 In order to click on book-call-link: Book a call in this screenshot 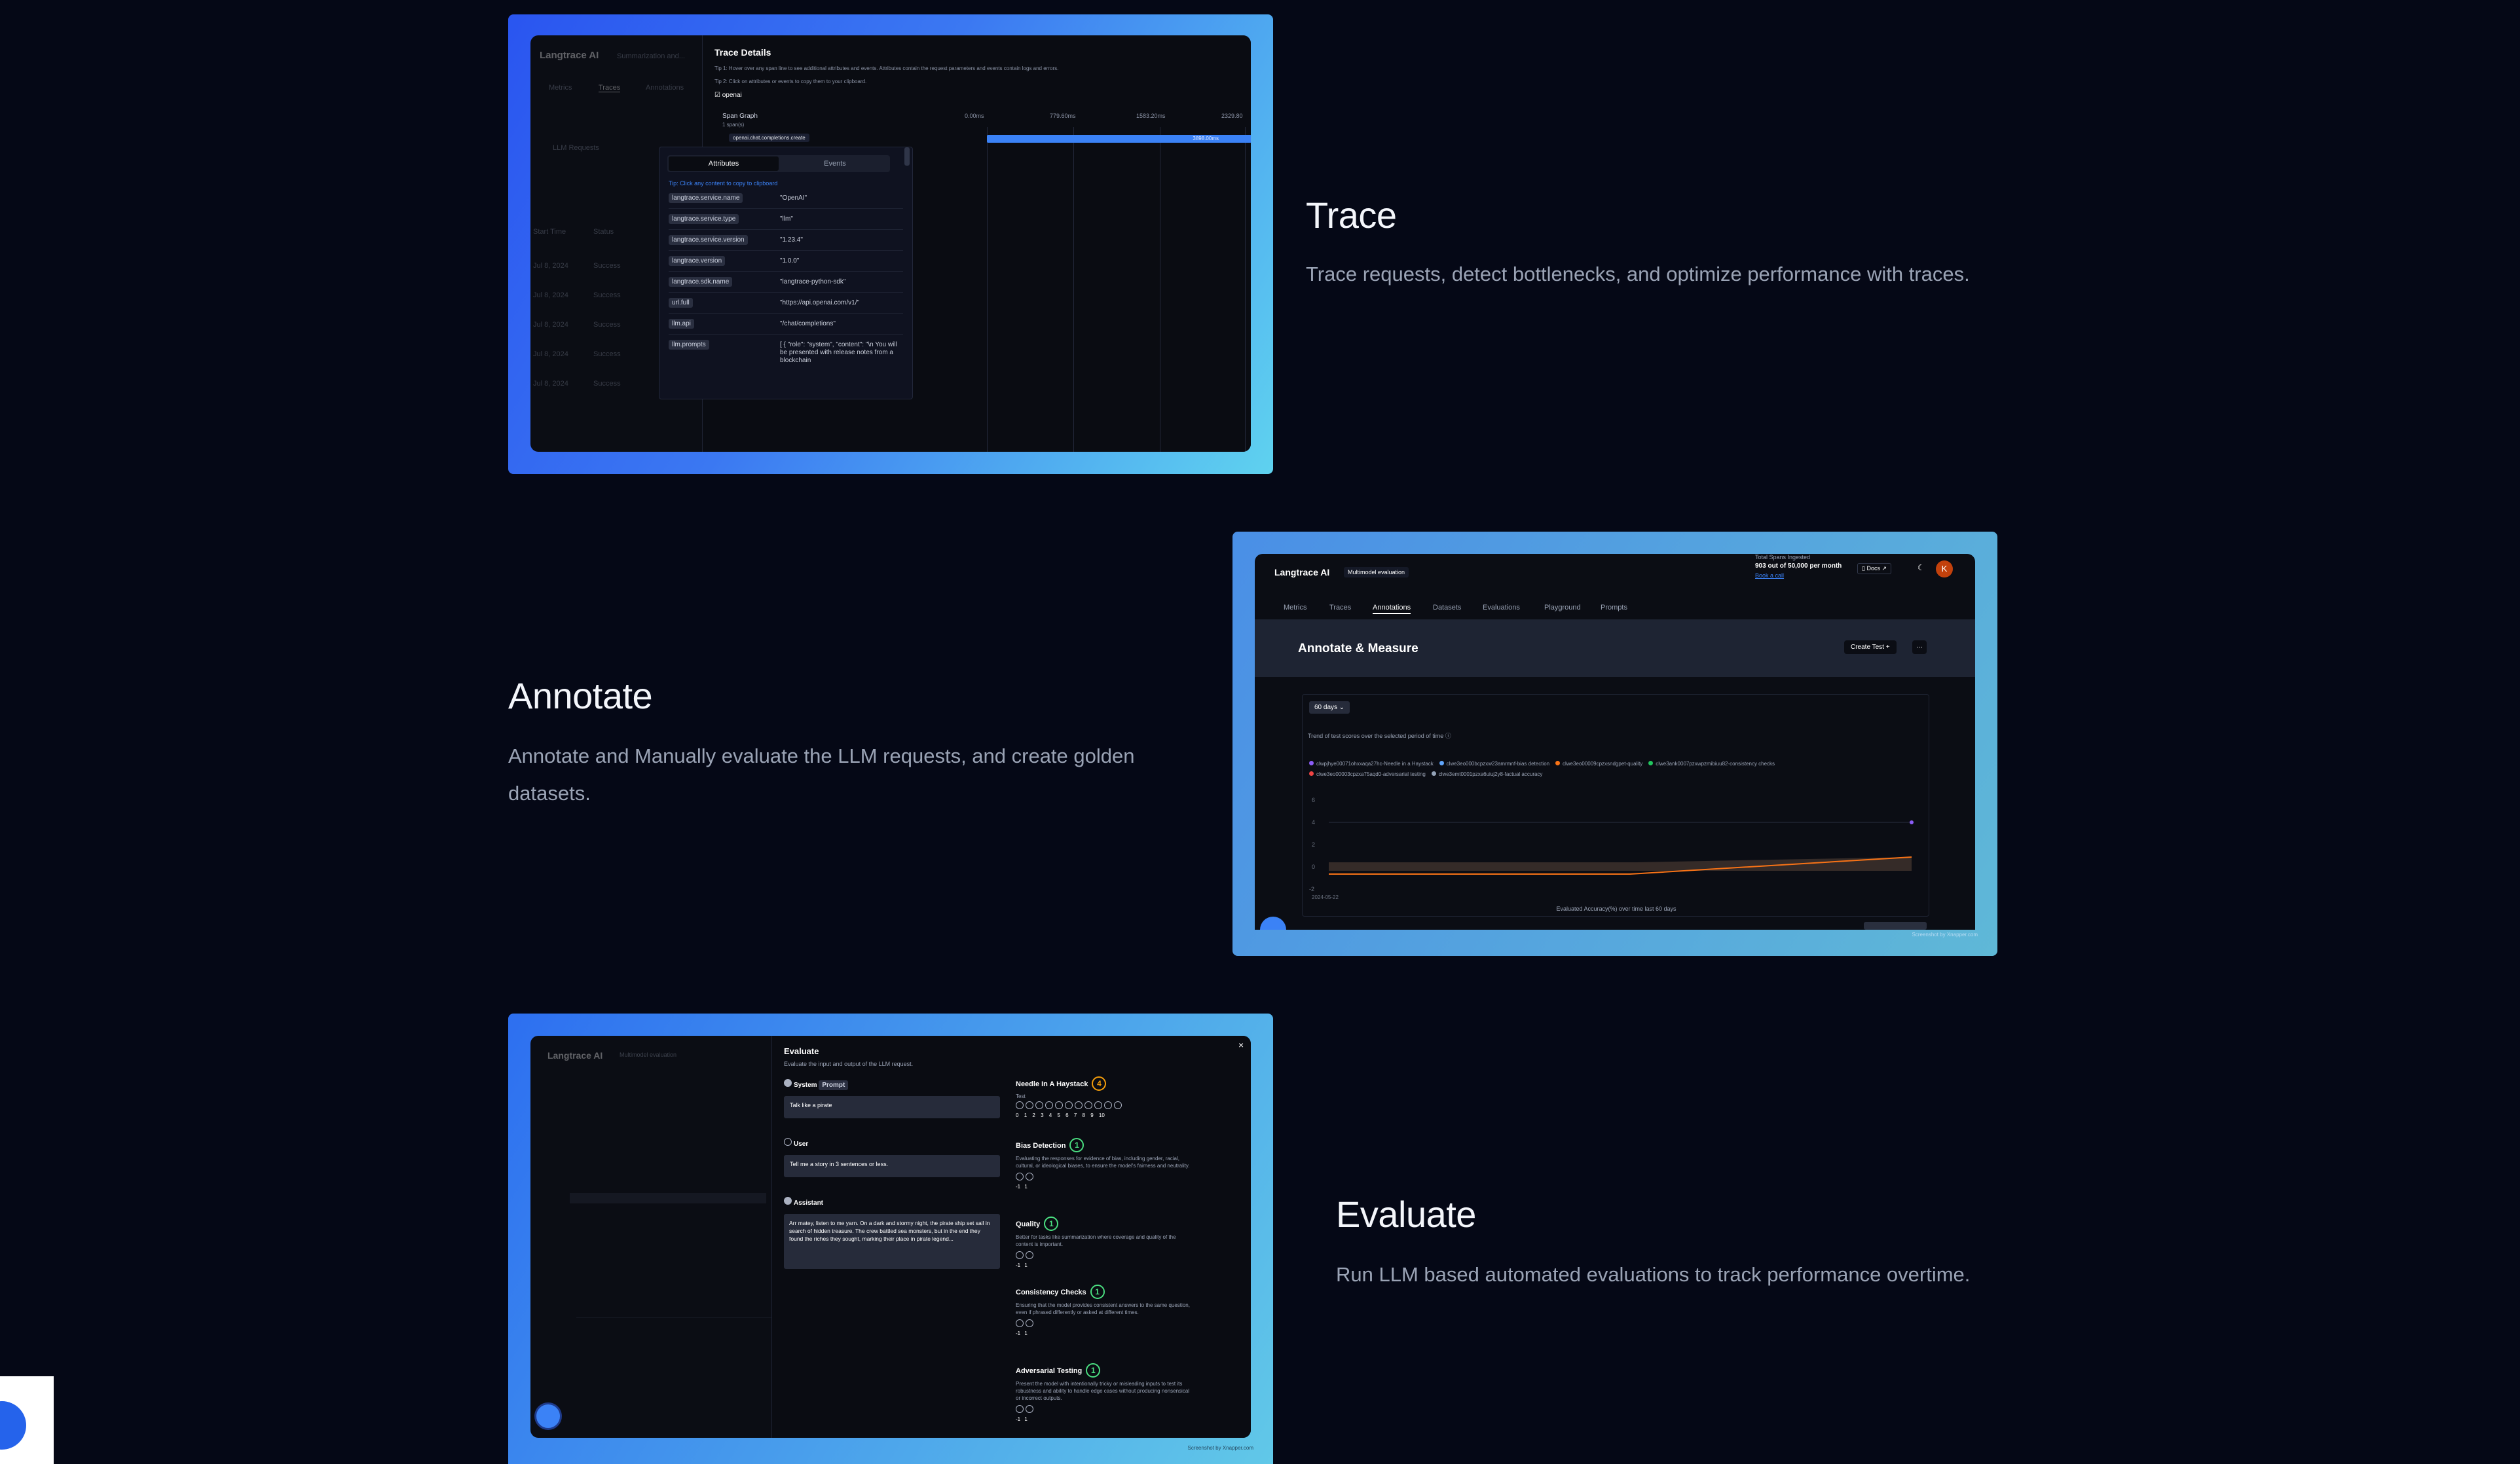, I will do `click(1769, 575)`.